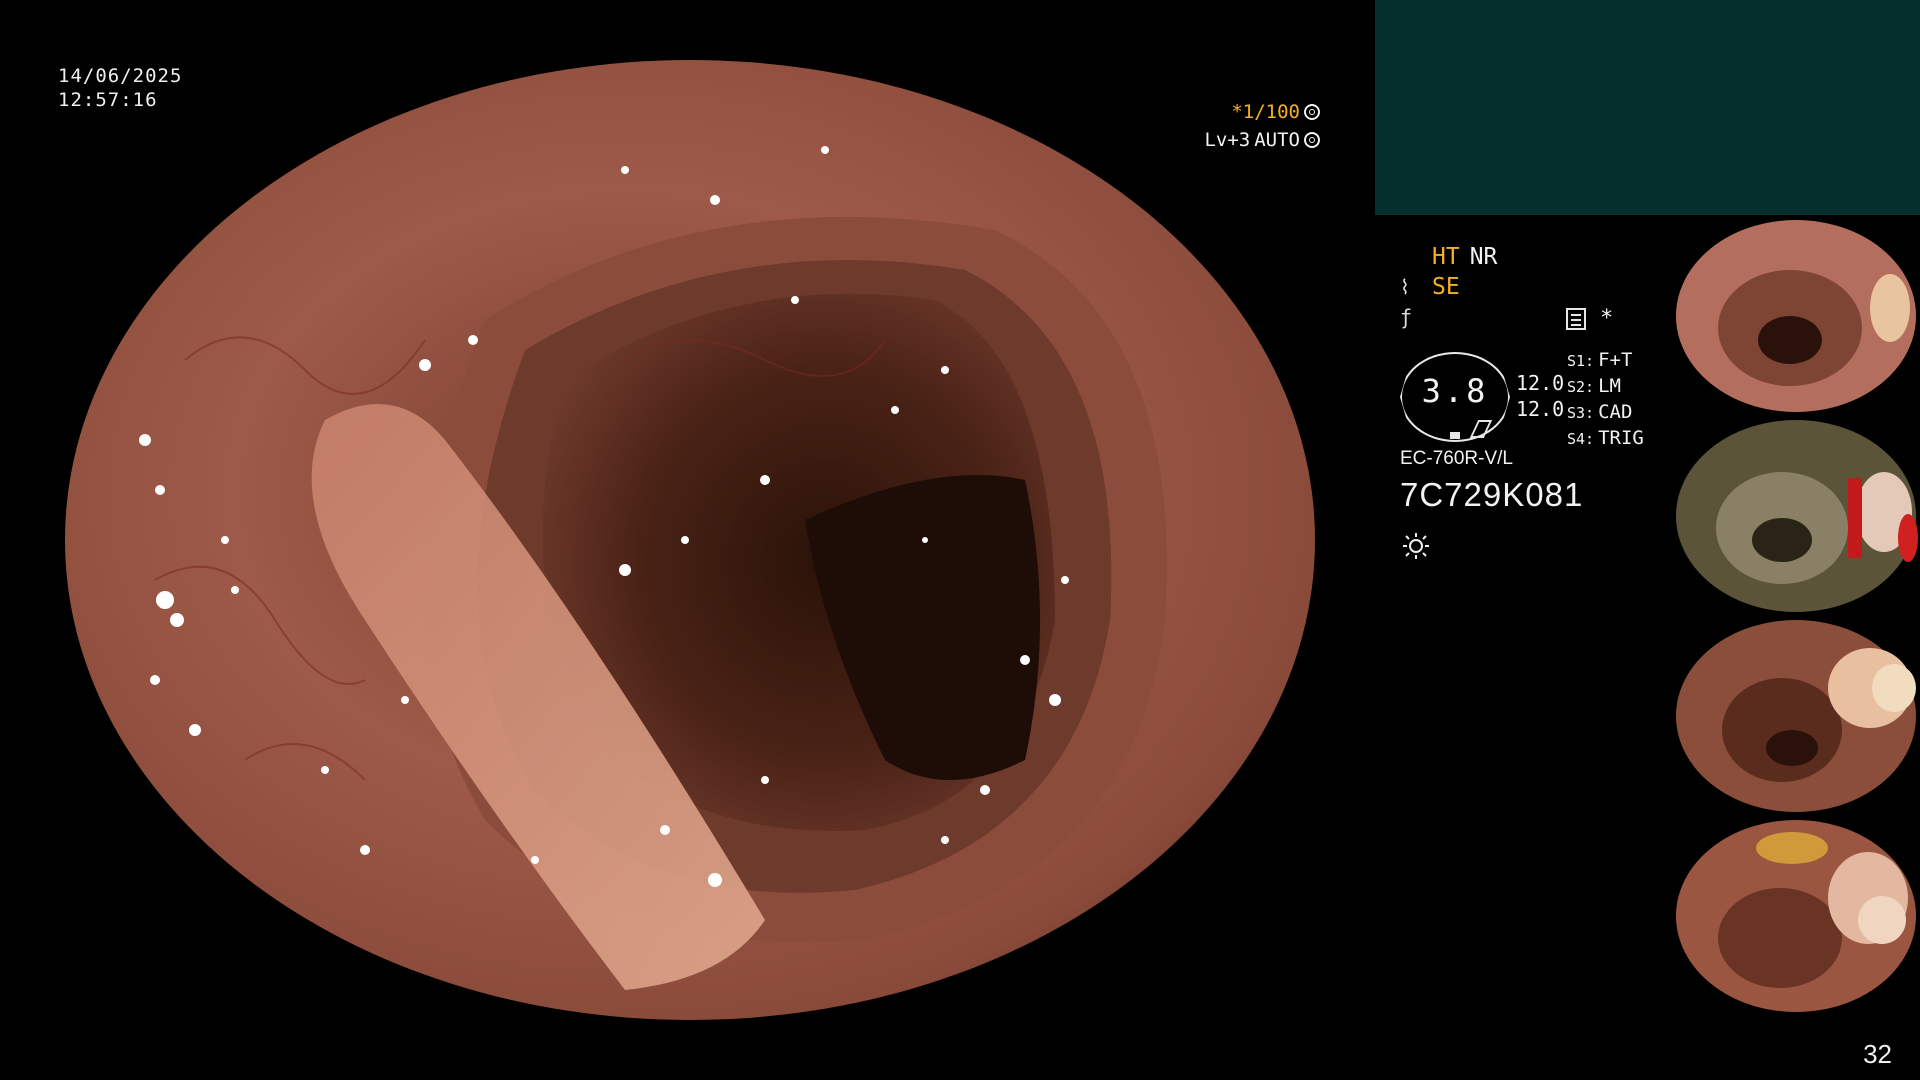  I want to click on scope-switches: S1: F+T S2: LM S3: CAD S4: TRIG, so click(1605, 400).